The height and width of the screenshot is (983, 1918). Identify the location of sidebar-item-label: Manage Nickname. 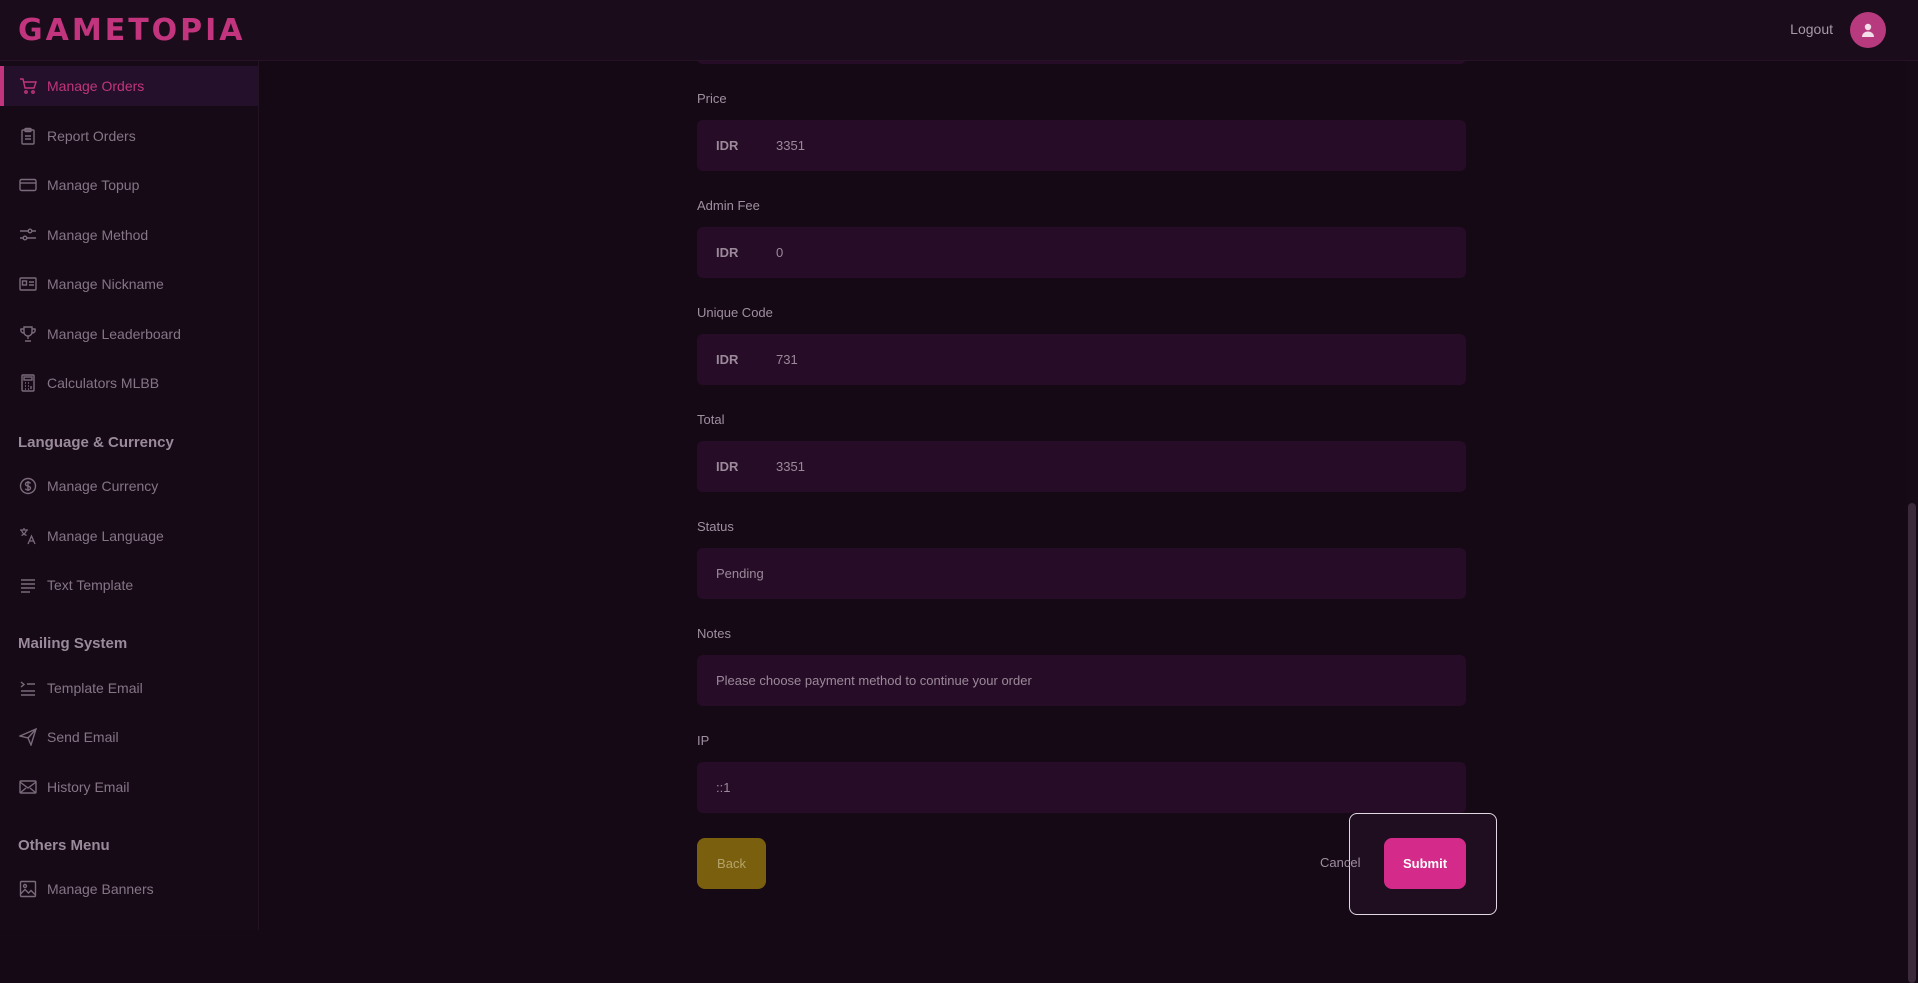
(105, 284).